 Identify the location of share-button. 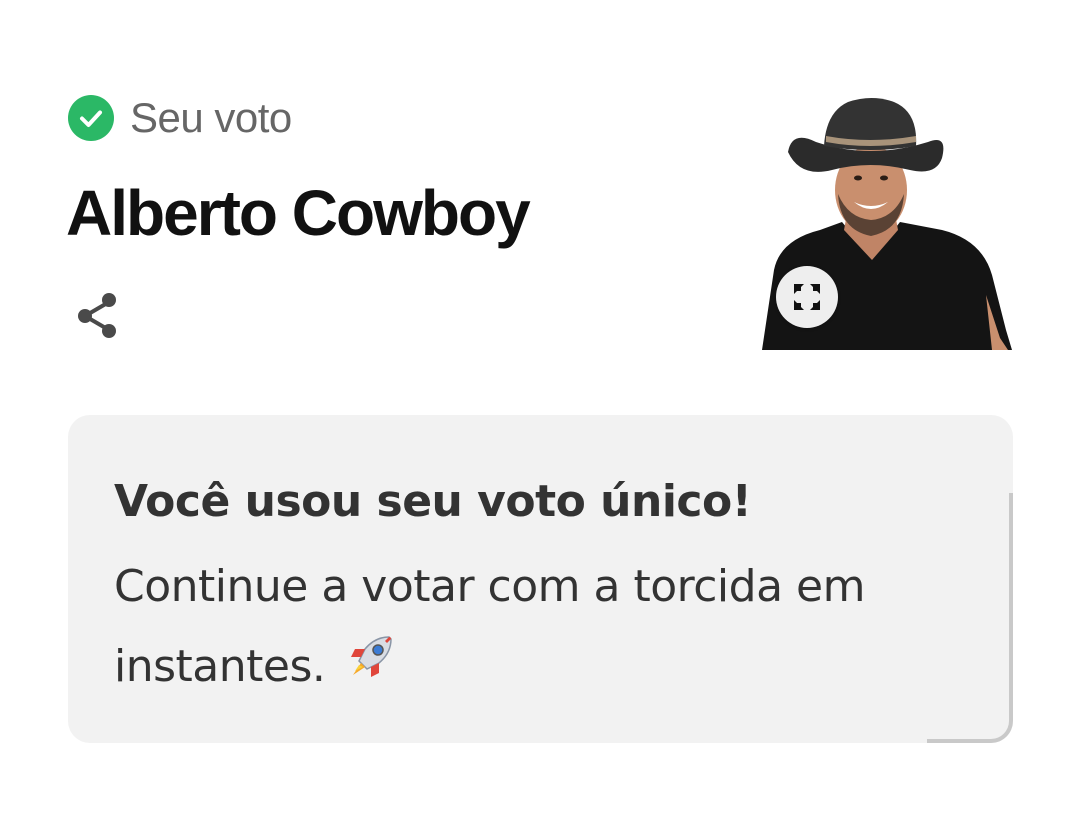
(97, 315).